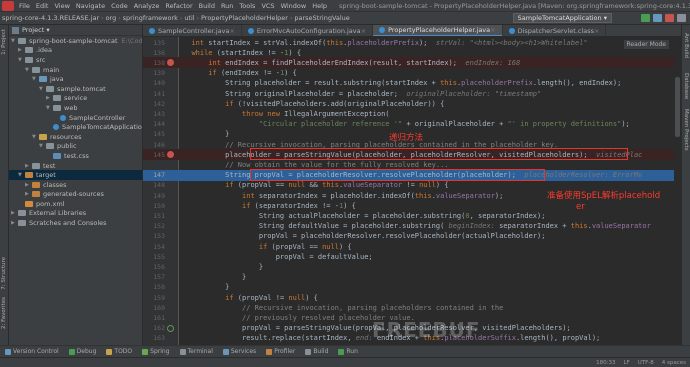  What do you see at coordinates (605, 363) in the screenshot?
I see `cursor-position: 180:33` at bounding box center [605, 363].